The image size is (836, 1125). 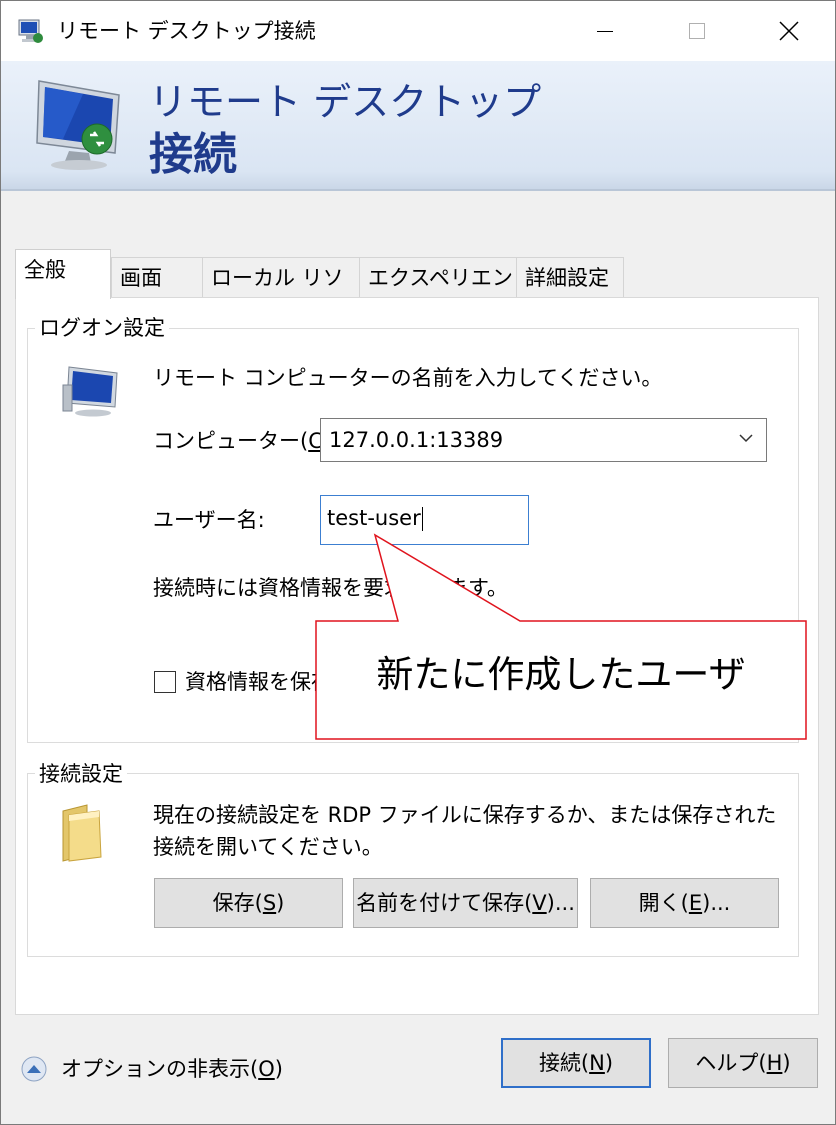 I want to click on banner-title-line1: リモート デスクトップ, so click(x=345, y=102).